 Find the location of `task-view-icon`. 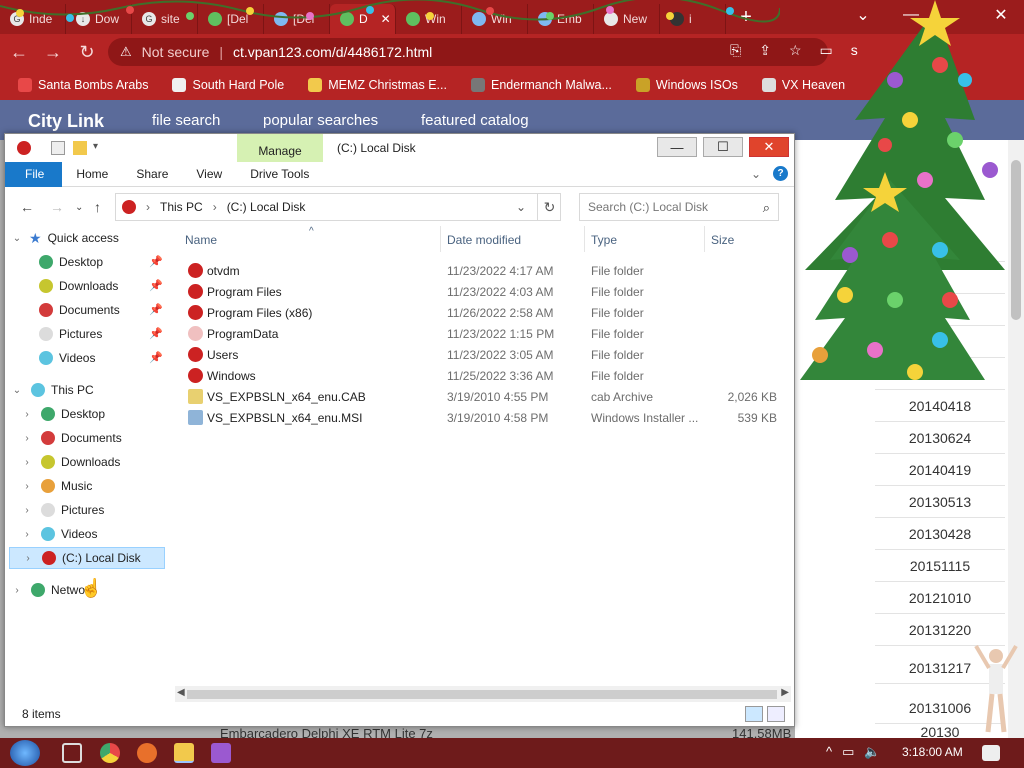

task-view-icon is located at coordinates (72, 753).